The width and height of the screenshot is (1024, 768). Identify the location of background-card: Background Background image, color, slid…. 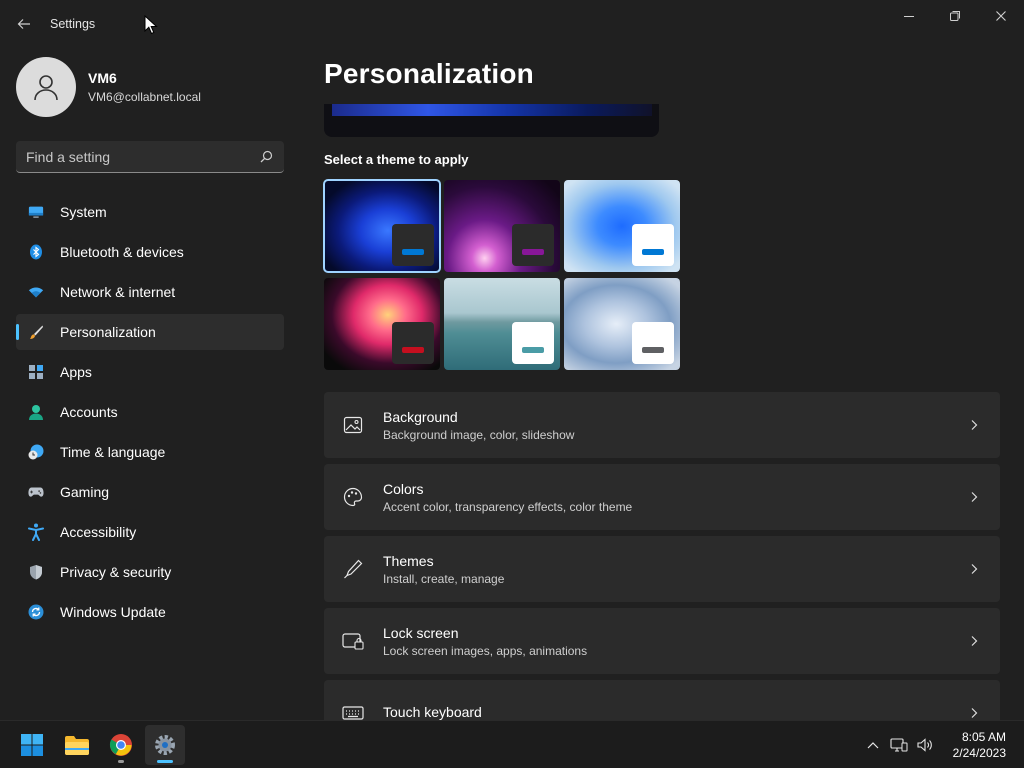
(662, 425).